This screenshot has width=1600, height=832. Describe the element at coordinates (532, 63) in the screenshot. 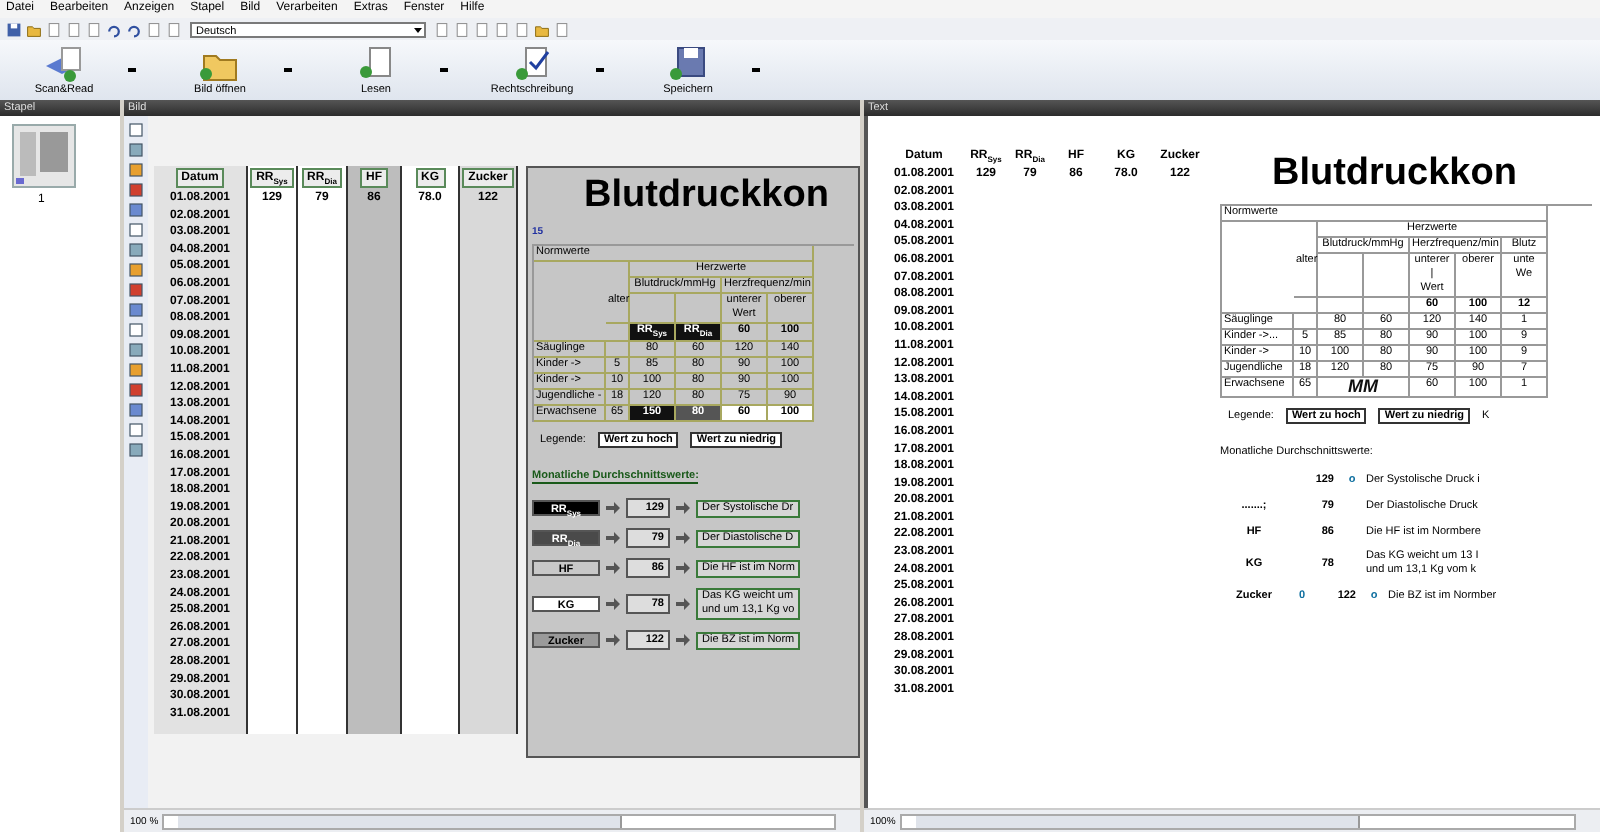

I see `spellcheck-icon` at that location.